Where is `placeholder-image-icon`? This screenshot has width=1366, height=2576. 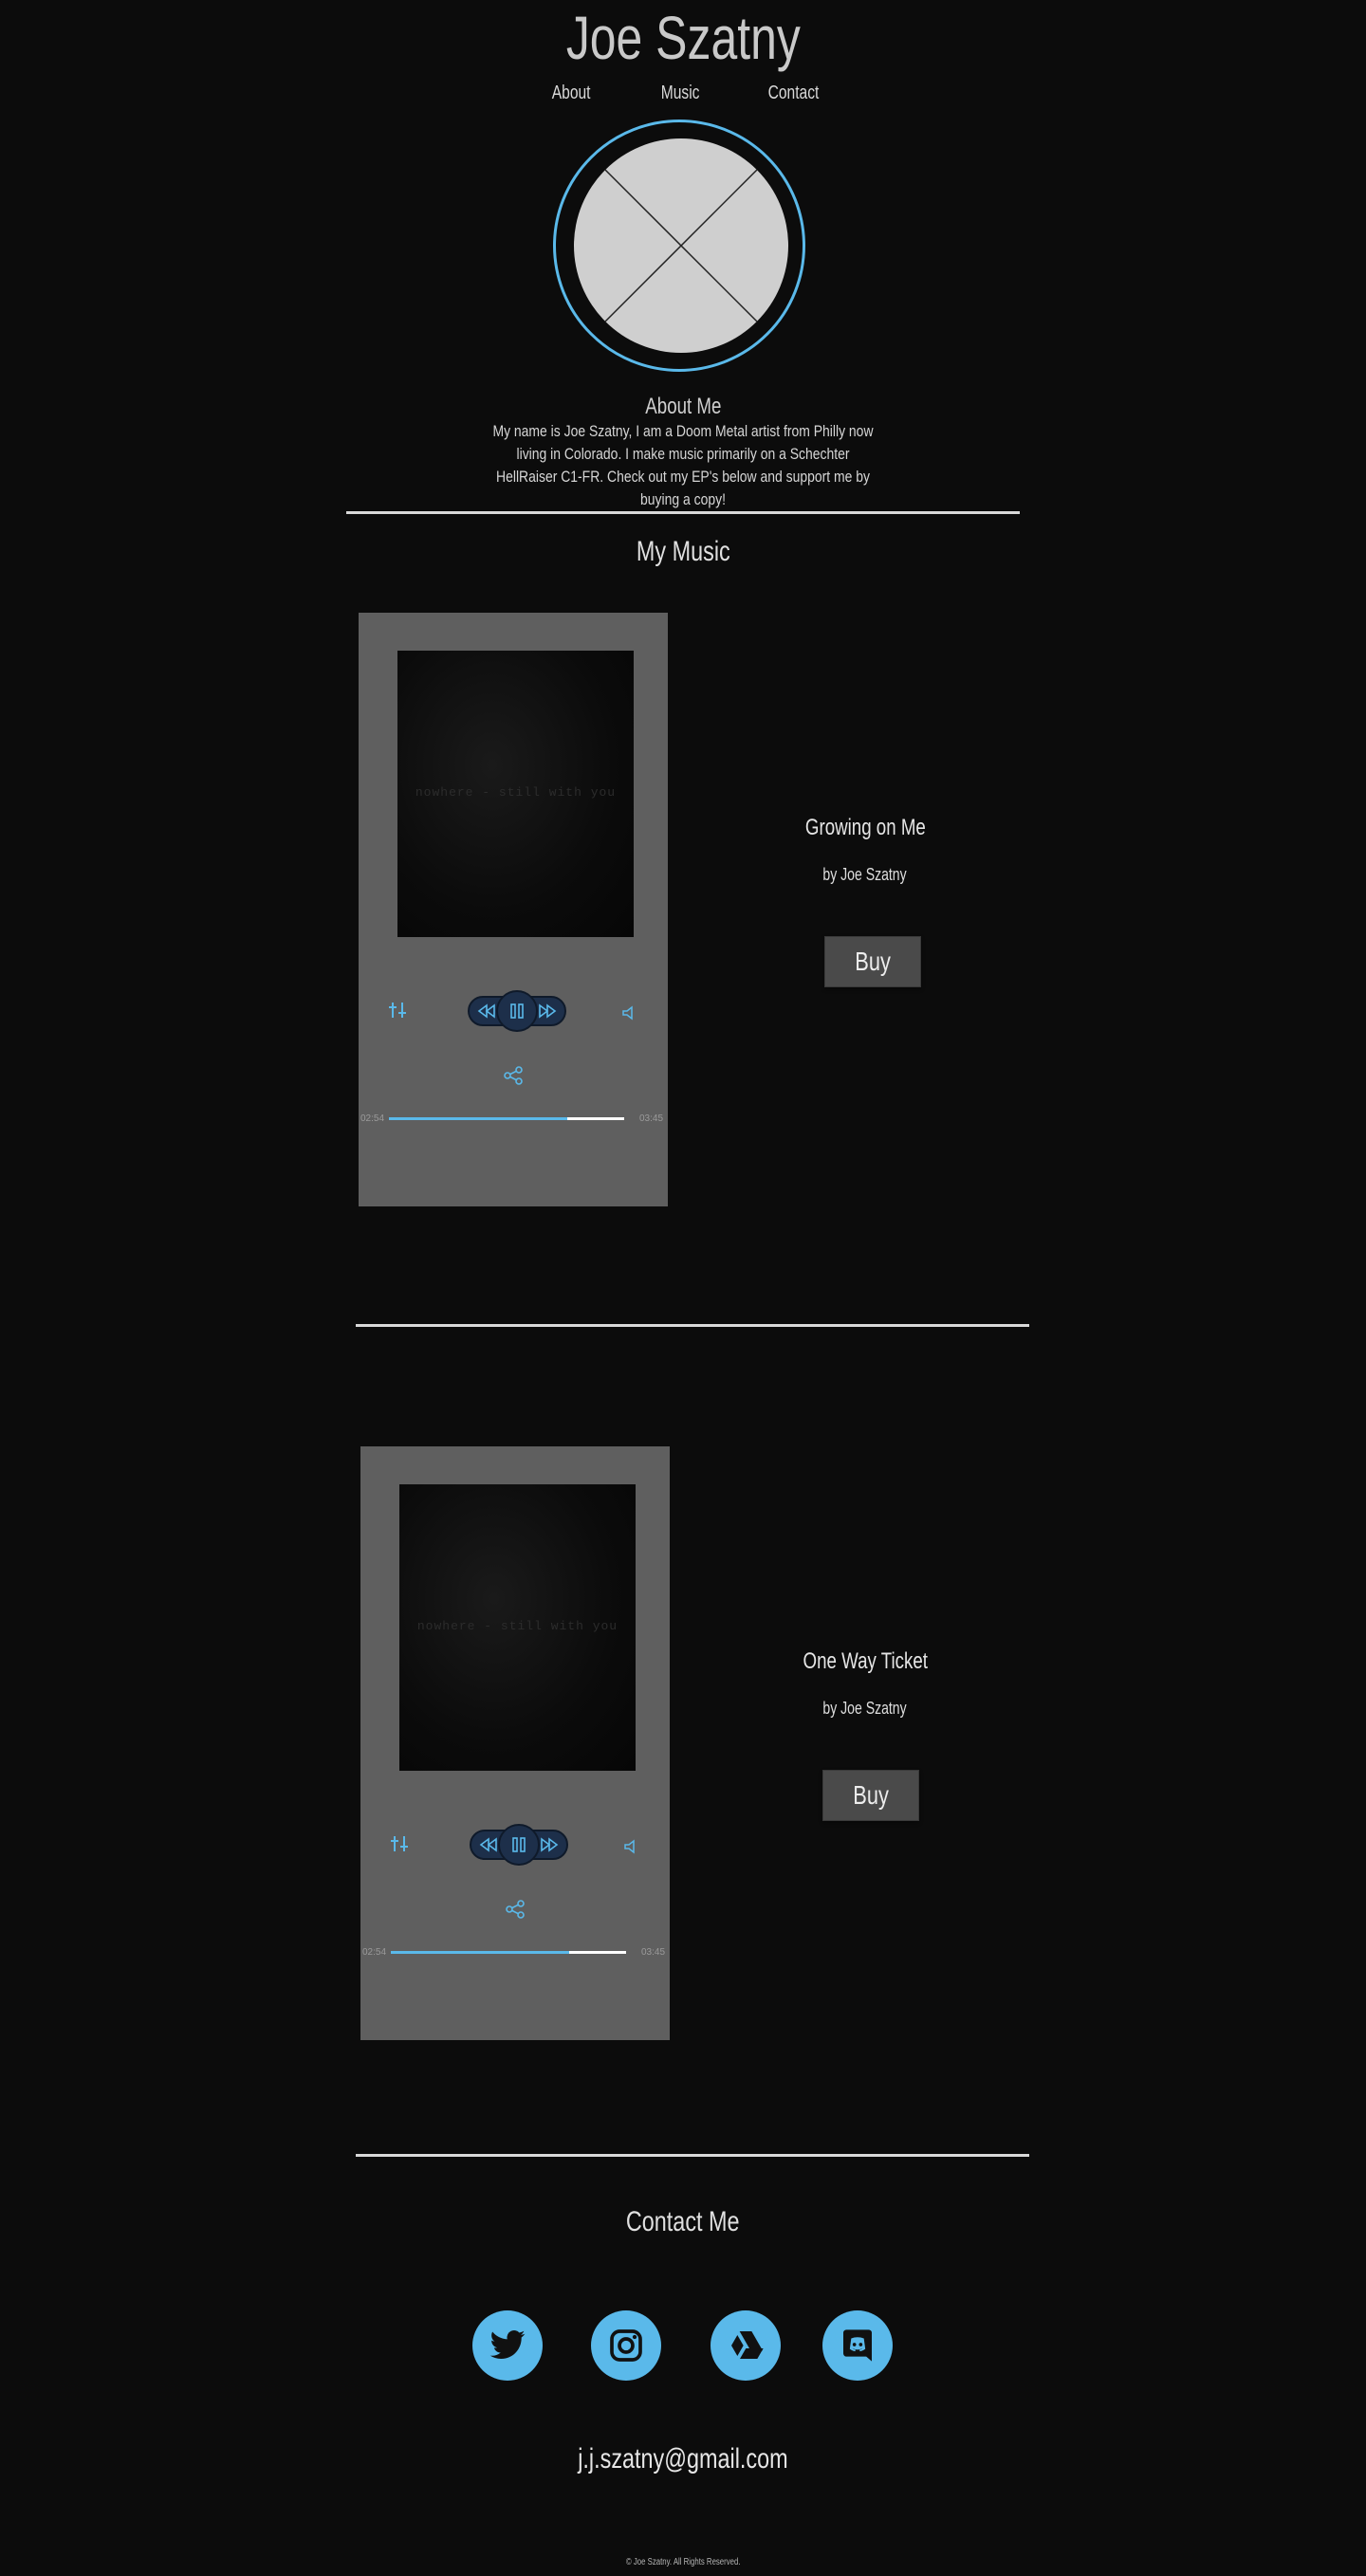 placeholder-image-icon is located at coordinates (681, 245).